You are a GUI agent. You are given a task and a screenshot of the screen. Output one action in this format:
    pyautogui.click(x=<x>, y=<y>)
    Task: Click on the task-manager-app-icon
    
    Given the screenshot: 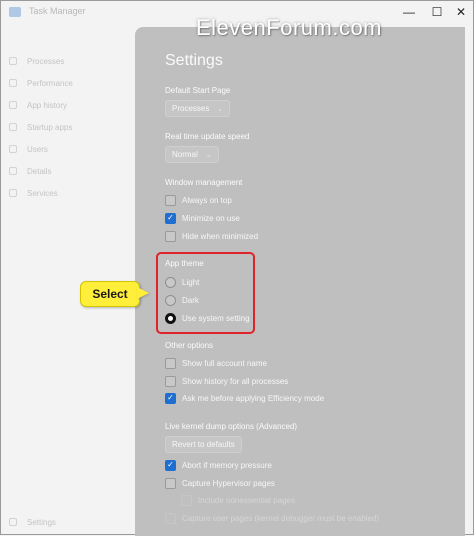 What is the action you would take?
    pyautogui.click(x=15, y=12)
    